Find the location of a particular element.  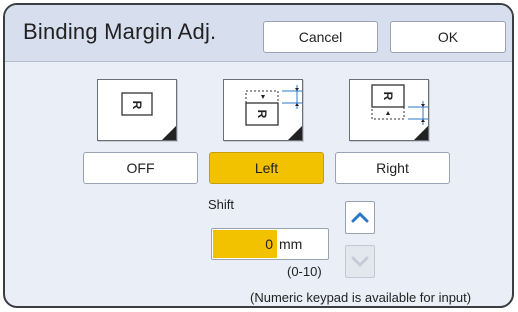

mode-right-button: Right is located at coordinates (392, 168).